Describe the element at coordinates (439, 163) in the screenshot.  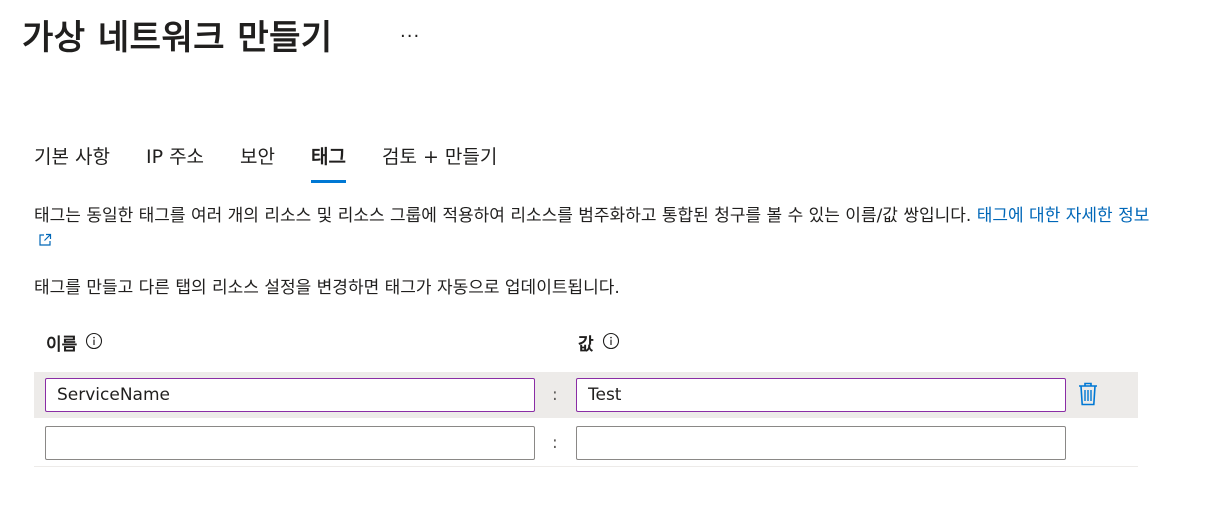
I see `tab-review-create: 검토 + 만들기` at that location.